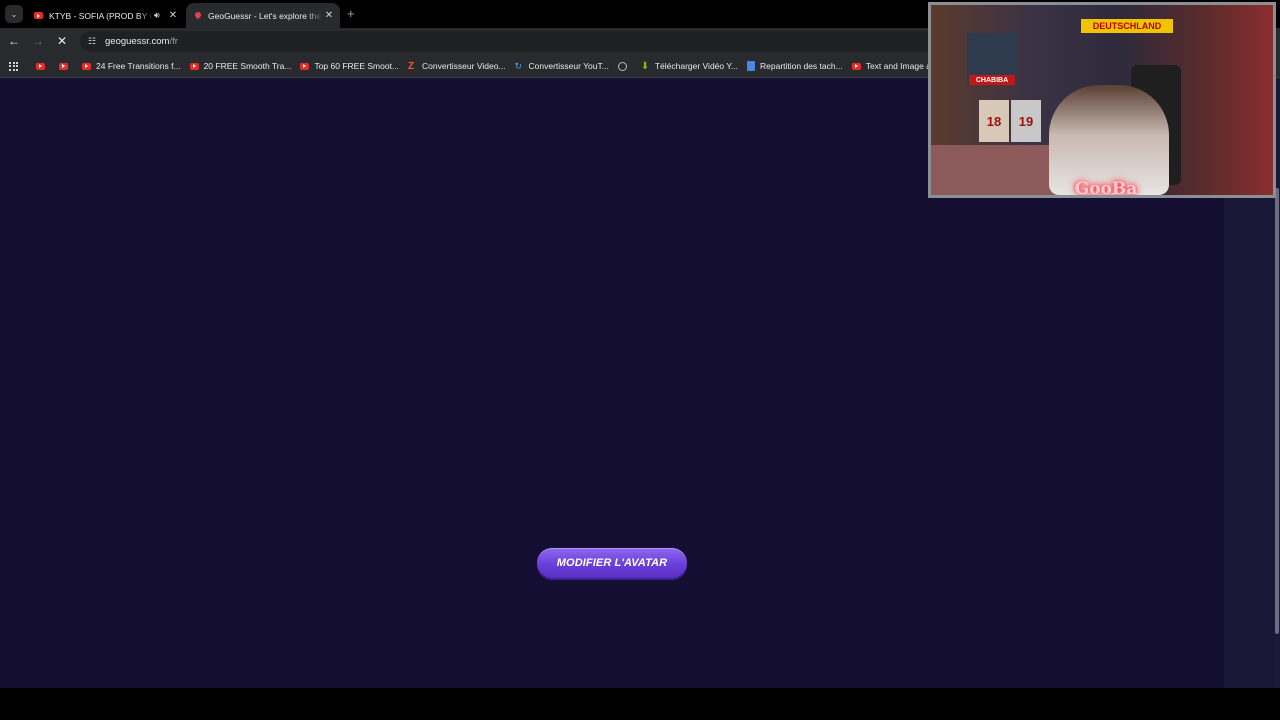  Describe the element at coordinates (94, 41) in the screenshot. I see `site-info-icon: ☷` at that location.